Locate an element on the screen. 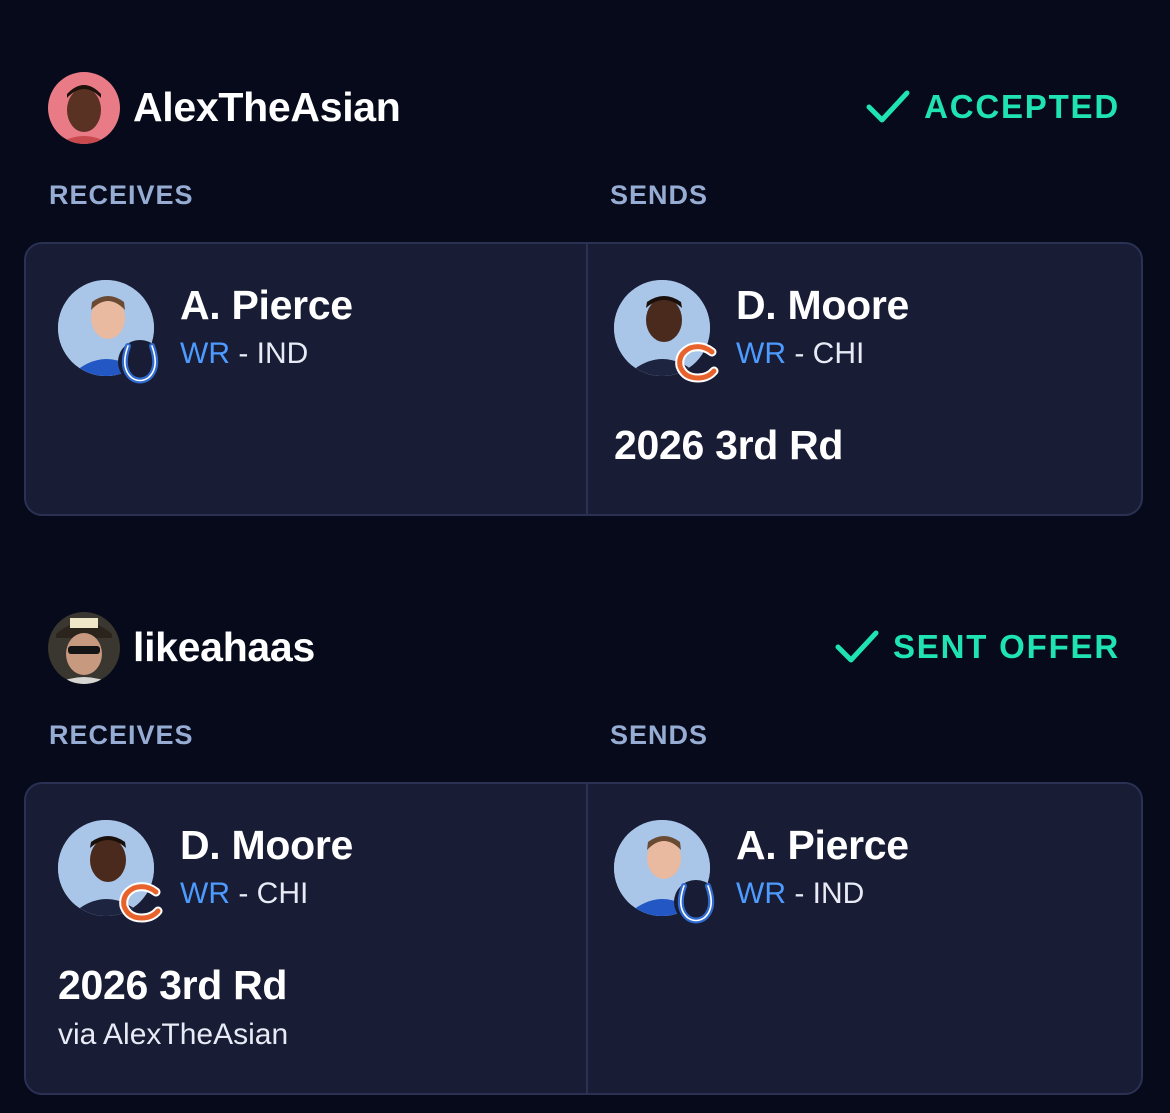 The width and height of the screenshot is (1170, 1113). trade-header: likeahaas SENT OFFER is located at coordinates (584, 649).